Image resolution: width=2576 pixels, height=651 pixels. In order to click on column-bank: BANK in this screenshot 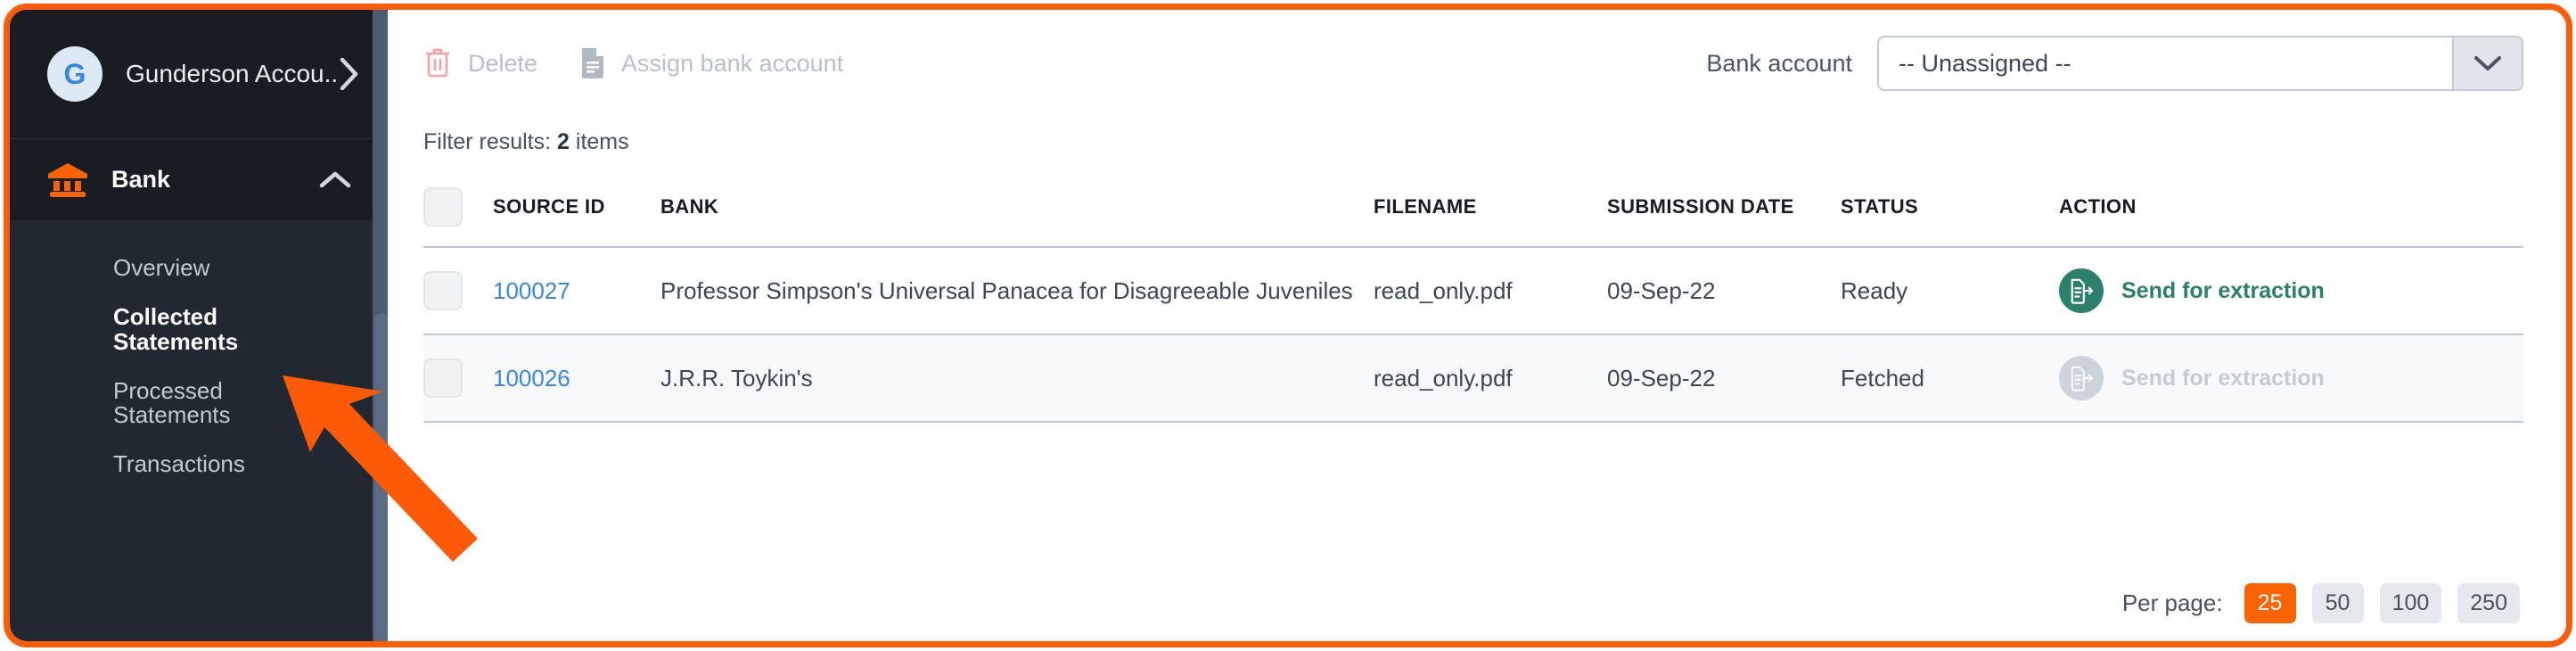, I will do `click(1017, 212)`.